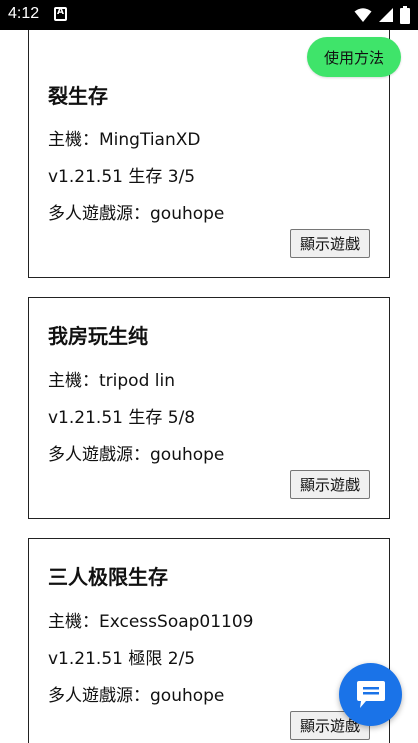 The width and height of the screenshot is (418, 743). What do you see at coordinates (111, 381) in the screenshot?
I see `room-host: 主機：tripod lin` at bounding box center [111, 381].